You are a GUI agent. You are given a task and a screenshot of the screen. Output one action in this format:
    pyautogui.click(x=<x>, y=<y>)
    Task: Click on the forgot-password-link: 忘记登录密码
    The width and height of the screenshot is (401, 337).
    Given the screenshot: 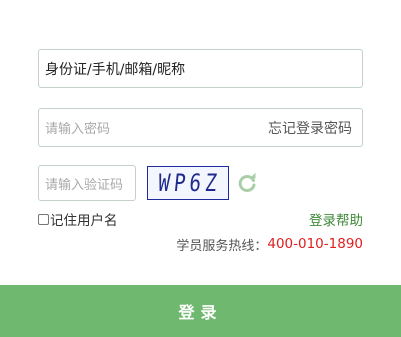 What is the action you would take?
    pyautogui.click(x=310, y=127)
    